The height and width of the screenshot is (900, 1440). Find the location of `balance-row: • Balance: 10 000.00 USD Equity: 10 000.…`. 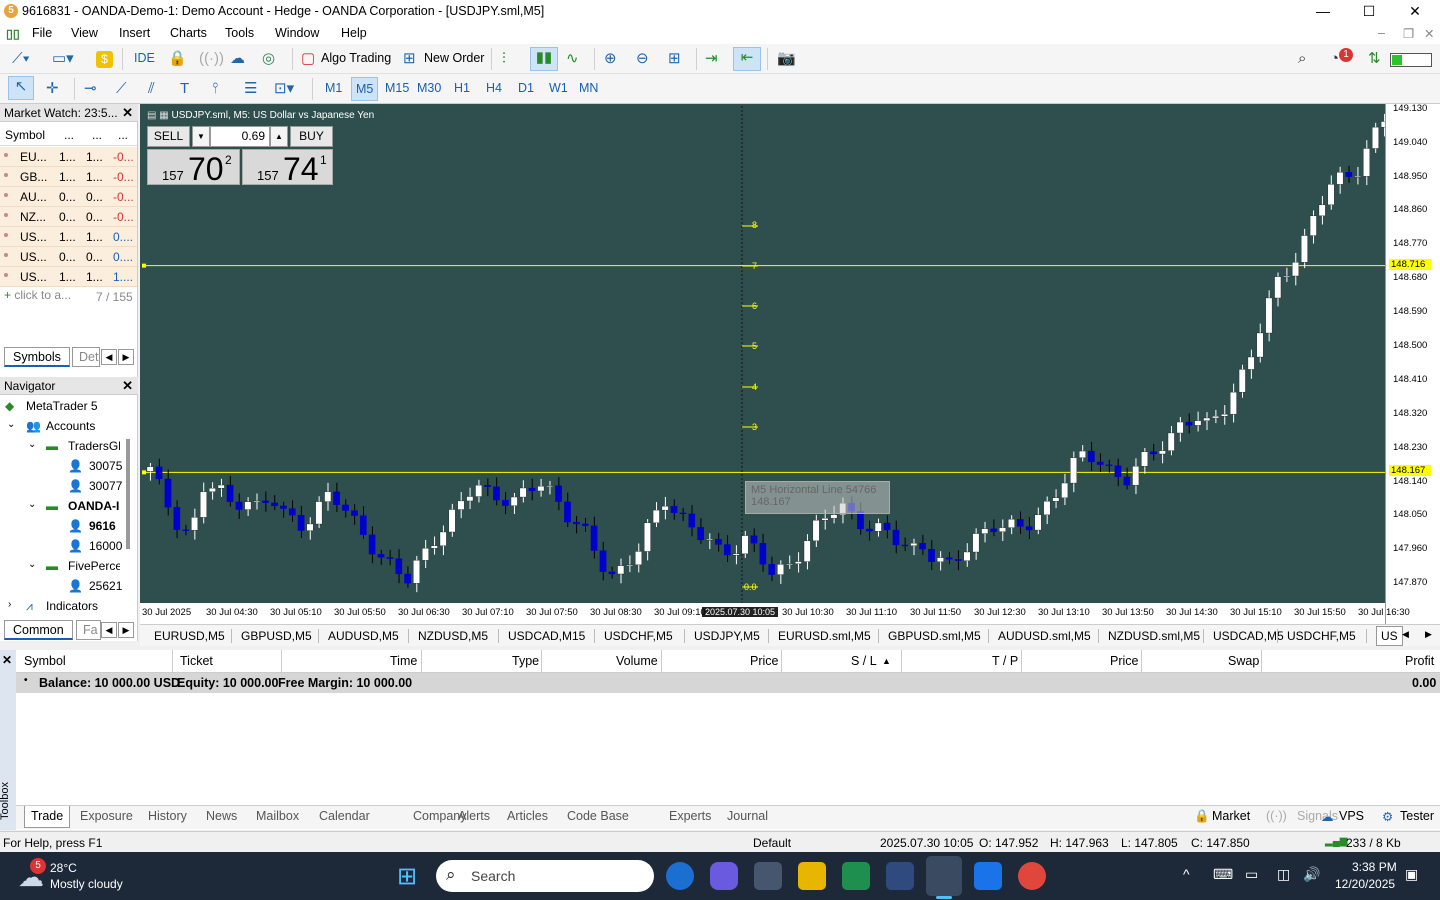

balance-row: • Balance: 10 000.00 USD Equity: 10 000.… is located at coordinates (728, 683).